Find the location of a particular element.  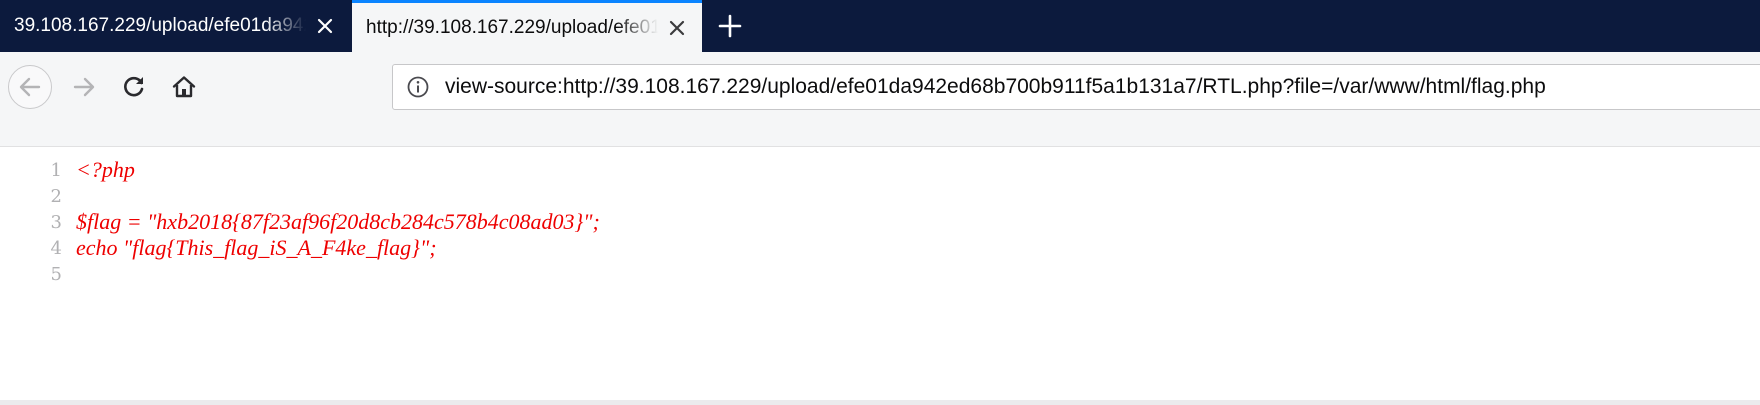

line-number: 1 is located at coordinates (56, 170).